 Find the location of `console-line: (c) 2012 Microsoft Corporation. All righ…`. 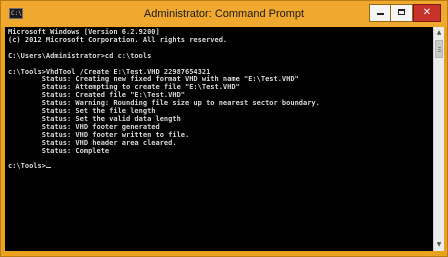

console-line: (c) 2012 Microsoft Corporation. All righ… is located at coordinates (118, 39).